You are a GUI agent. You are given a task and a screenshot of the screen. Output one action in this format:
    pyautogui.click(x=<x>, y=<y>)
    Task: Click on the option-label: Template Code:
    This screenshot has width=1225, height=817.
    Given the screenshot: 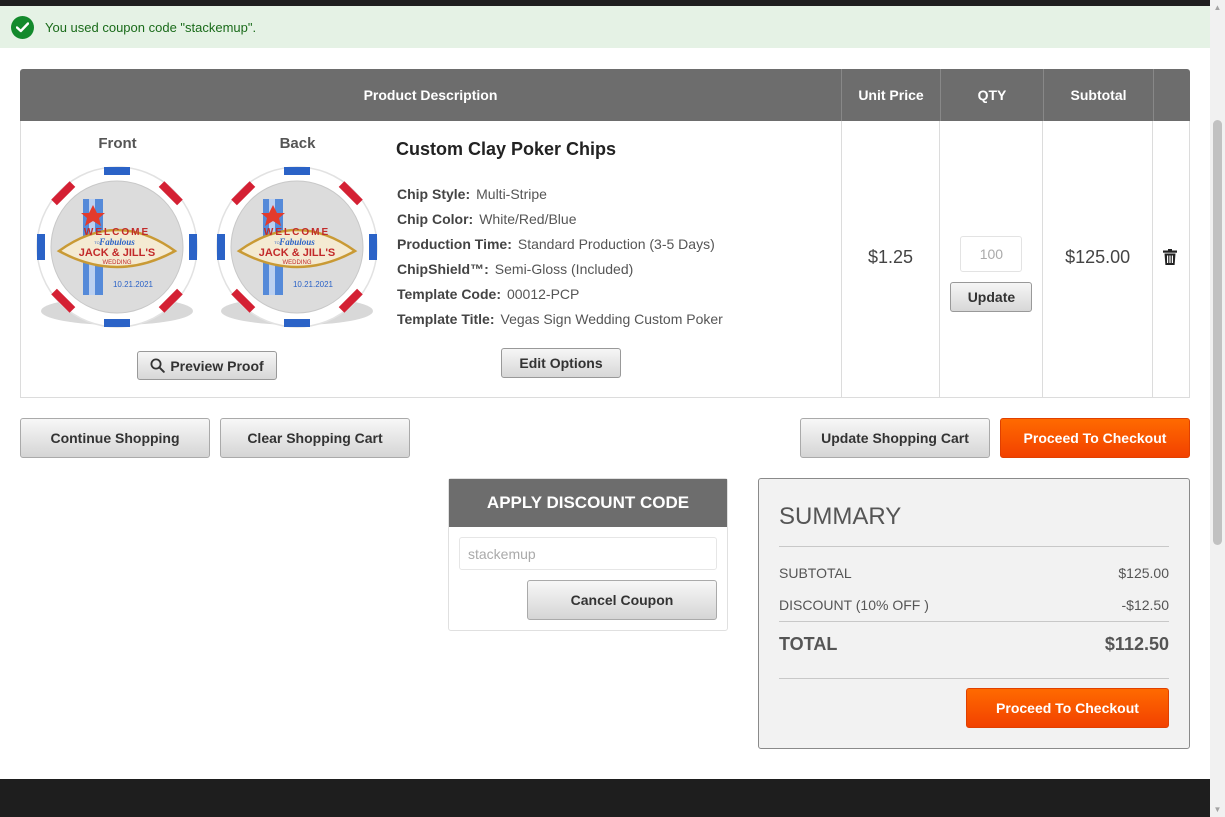 What is the action you would take?
    pyautogui.click(x=449, y=294)
    